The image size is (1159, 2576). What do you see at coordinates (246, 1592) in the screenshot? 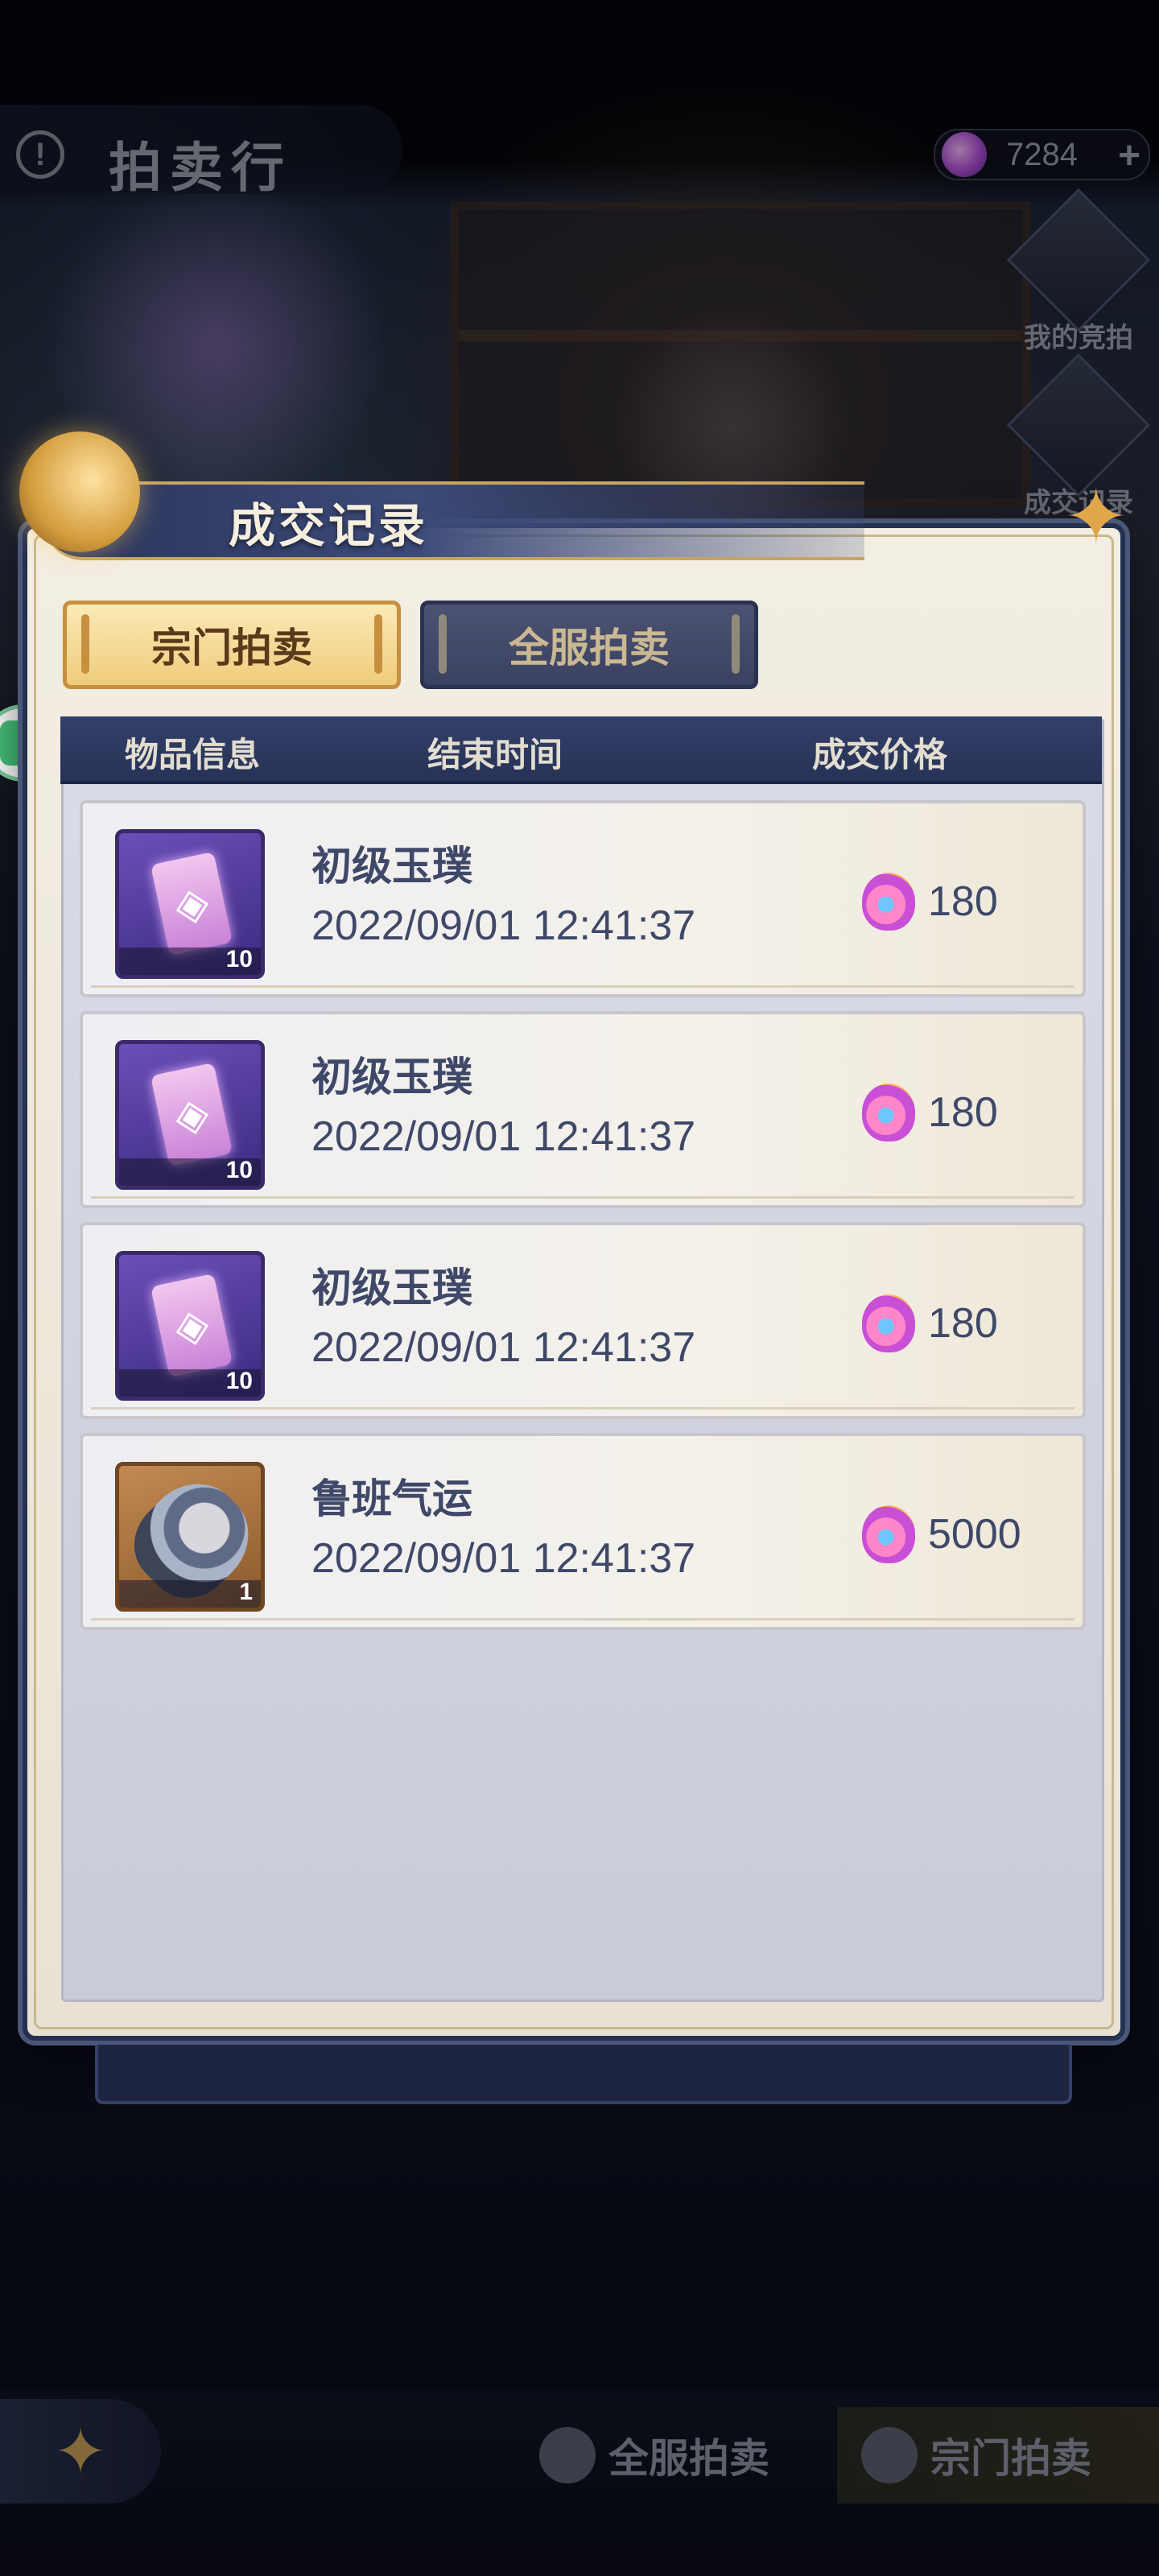
I see `item-quantity: 1` at bounding box center [246, 1592].